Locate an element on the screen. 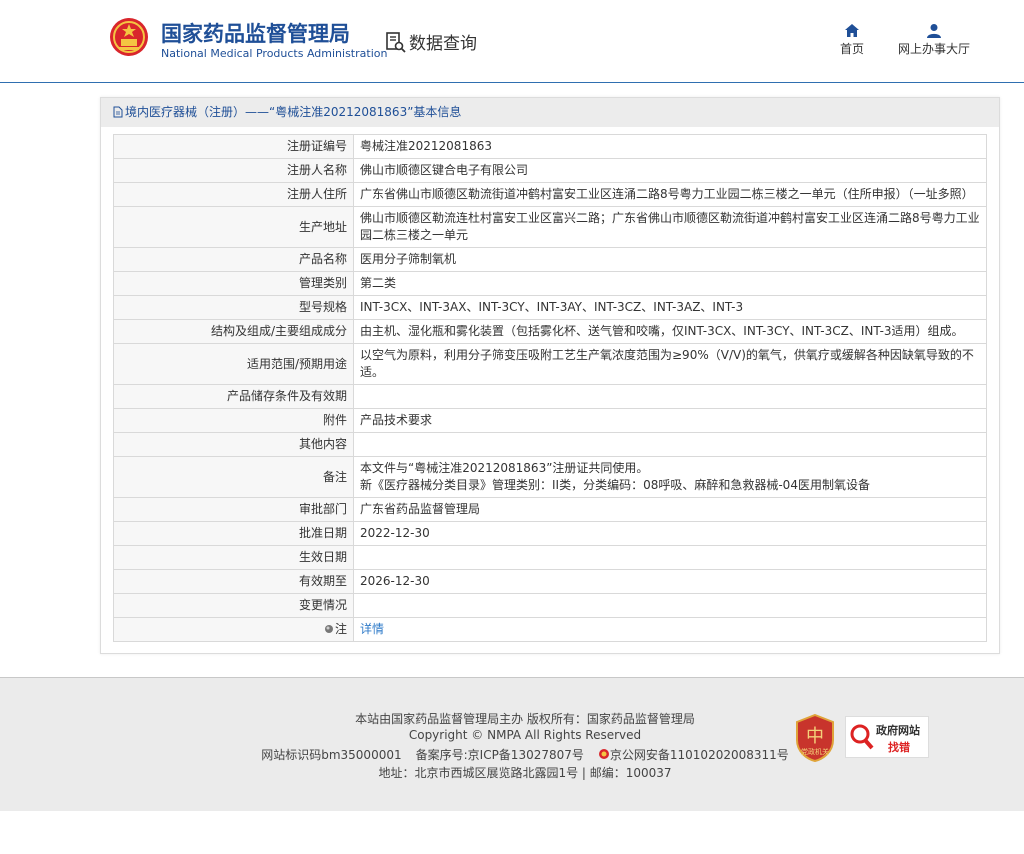  badge1-text: 党政机关 is located at coordinates (815, 751).